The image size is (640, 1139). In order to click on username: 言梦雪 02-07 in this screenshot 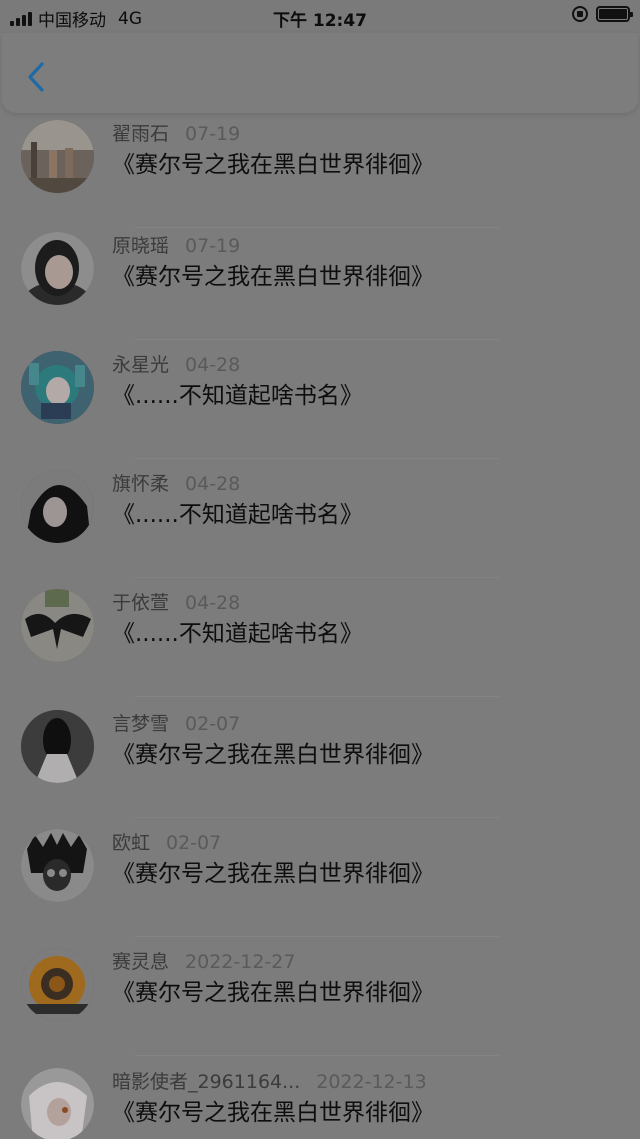, I will do `click(176, 724)`.